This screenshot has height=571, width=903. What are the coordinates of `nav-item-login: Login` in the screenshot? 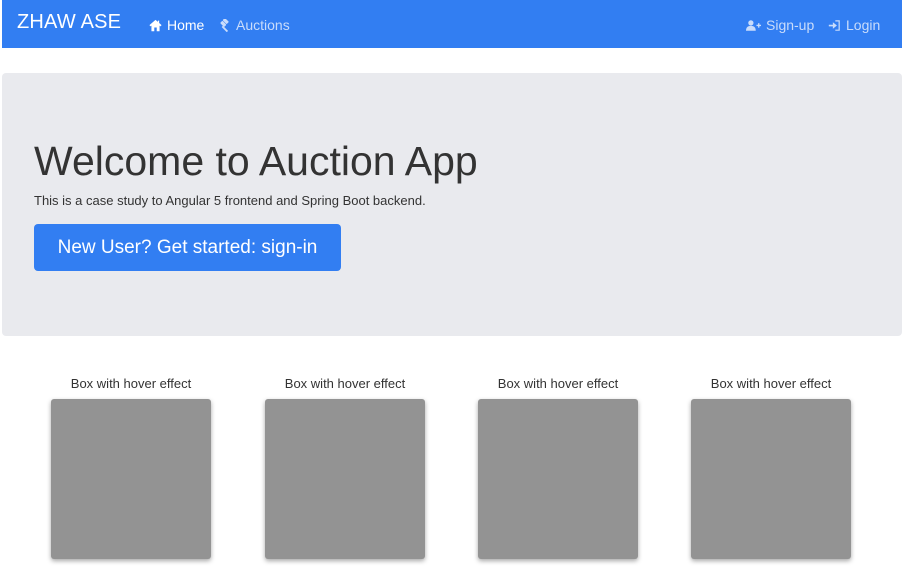 It's located at (854, 25).